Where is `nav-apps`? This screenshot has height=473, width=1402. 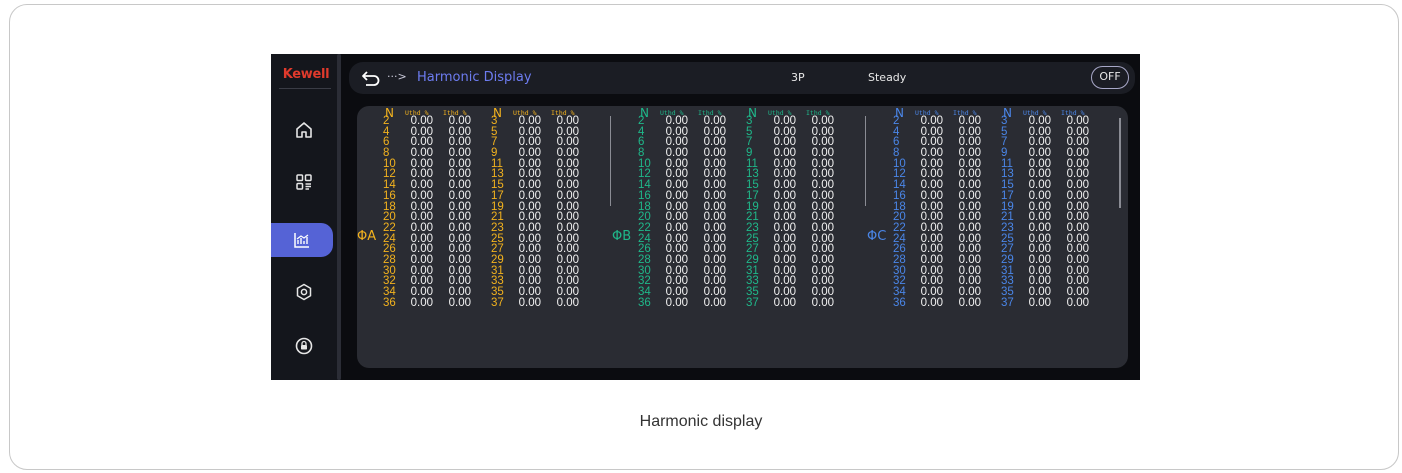
nav-apps is located at coordinates (304, 182).